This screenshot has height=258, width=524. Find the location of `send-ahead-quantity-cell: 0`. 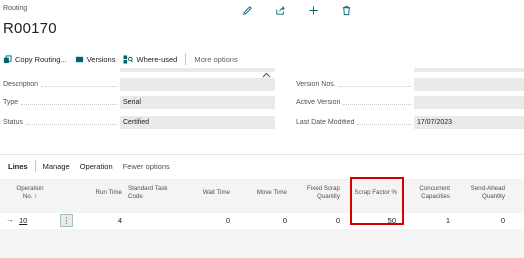

send-ahead-quantity-cell: 0 is located at coordinates (484, 220).